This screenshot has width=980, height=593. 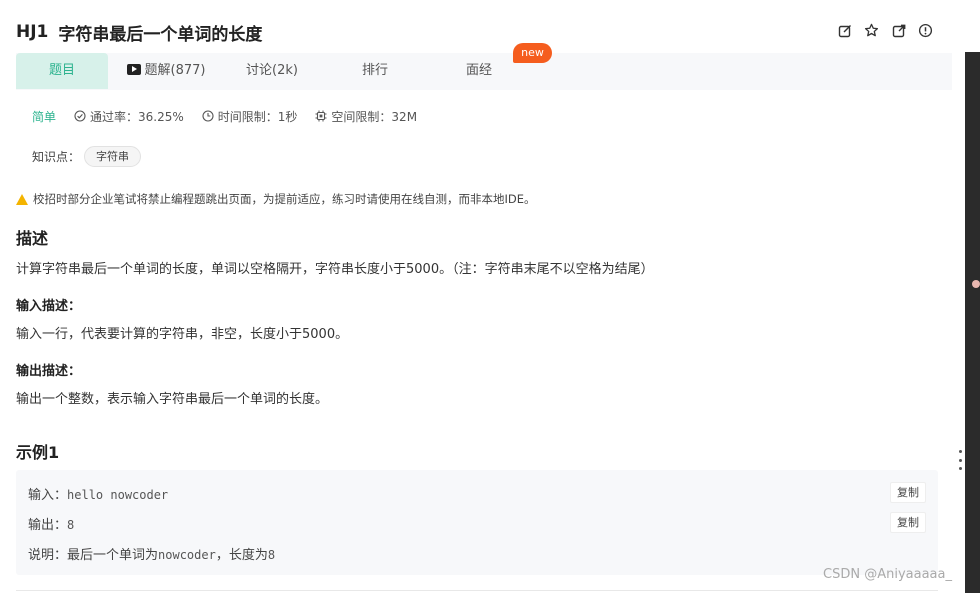 I want to click on output-desc-text: 输出一个整数，表示输入字符串最后一个单词的长度。, so click(x=172, y=399).